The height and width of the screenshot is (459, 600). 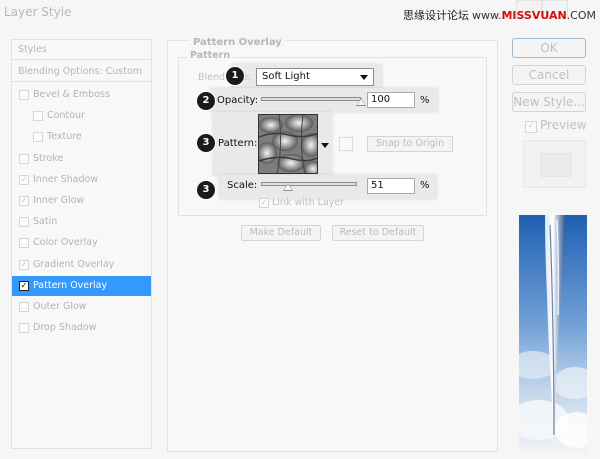 I want to click on preview-label: Preview, so click(x=563, y=125).